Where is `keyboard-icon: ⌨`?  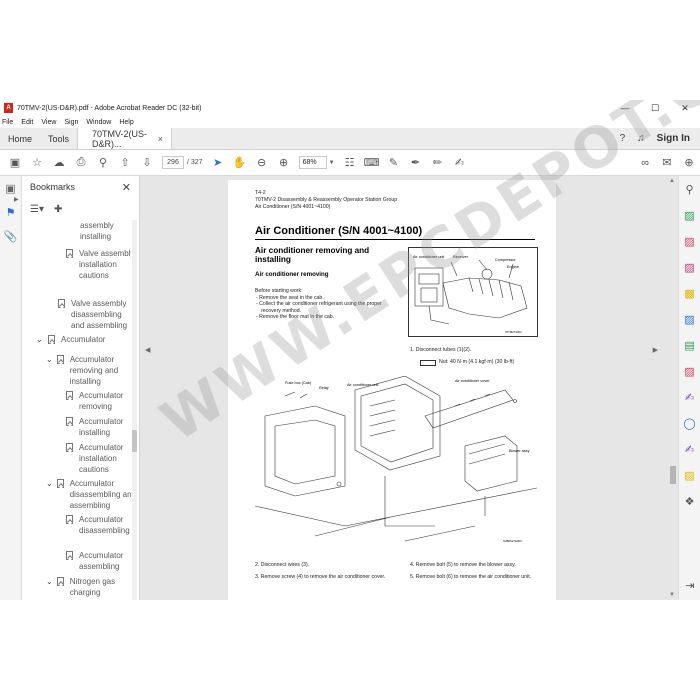
keyboard-icon: ⌨ is located at coordinates (372, 163).